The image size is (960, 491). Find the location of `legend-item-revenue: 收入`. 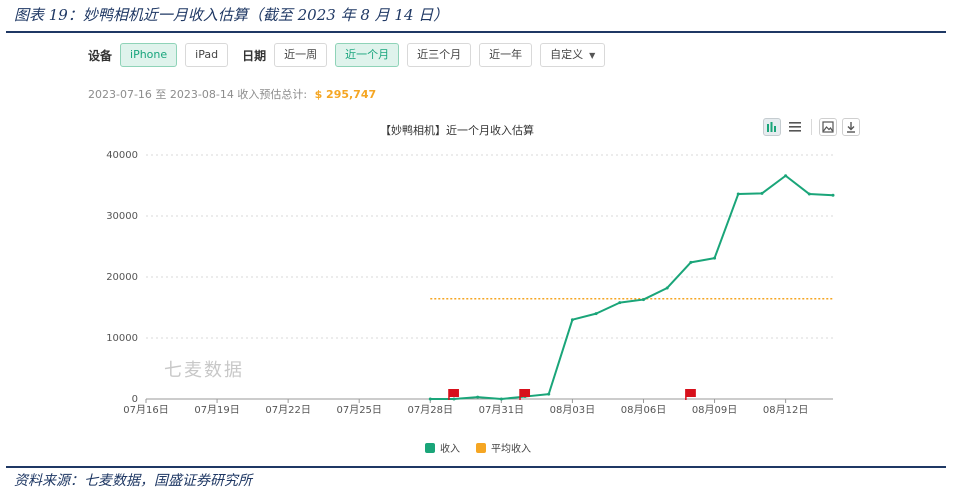

legend-item-revenue: 收入 is located at coordinates (442, 447).